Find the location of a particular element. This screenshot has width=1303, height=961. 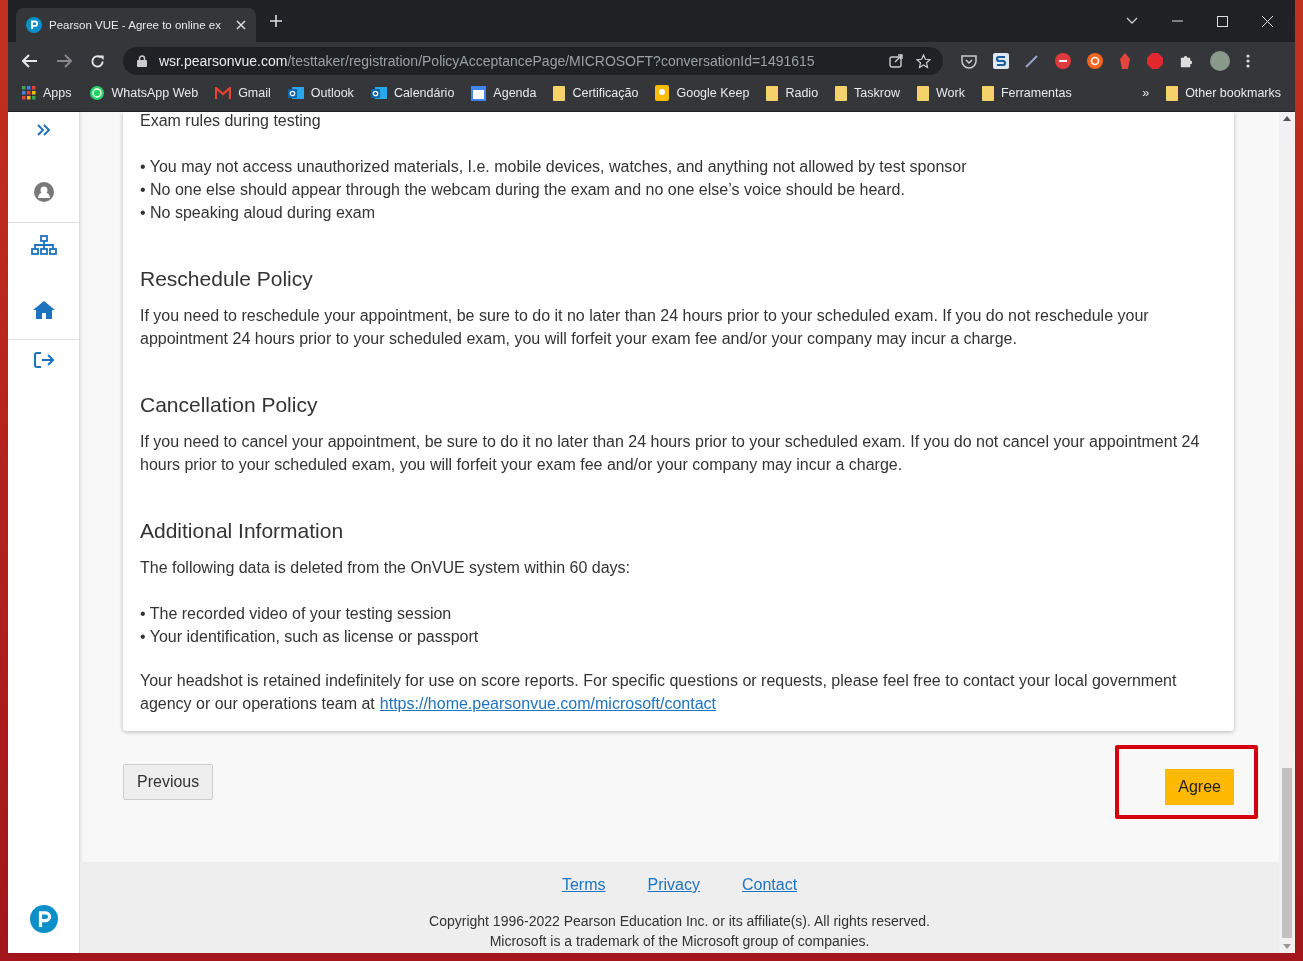

paragraph: If you need to reschedule your appointment, be sure to do it no later than 24 hours prior to your scheduled exam. If you do not reschedule your appointment 24 hours prior to your scheduled exam, you will forfeit your exam fee and/or your company may incur a charge. is located at coordinates (645, 327).